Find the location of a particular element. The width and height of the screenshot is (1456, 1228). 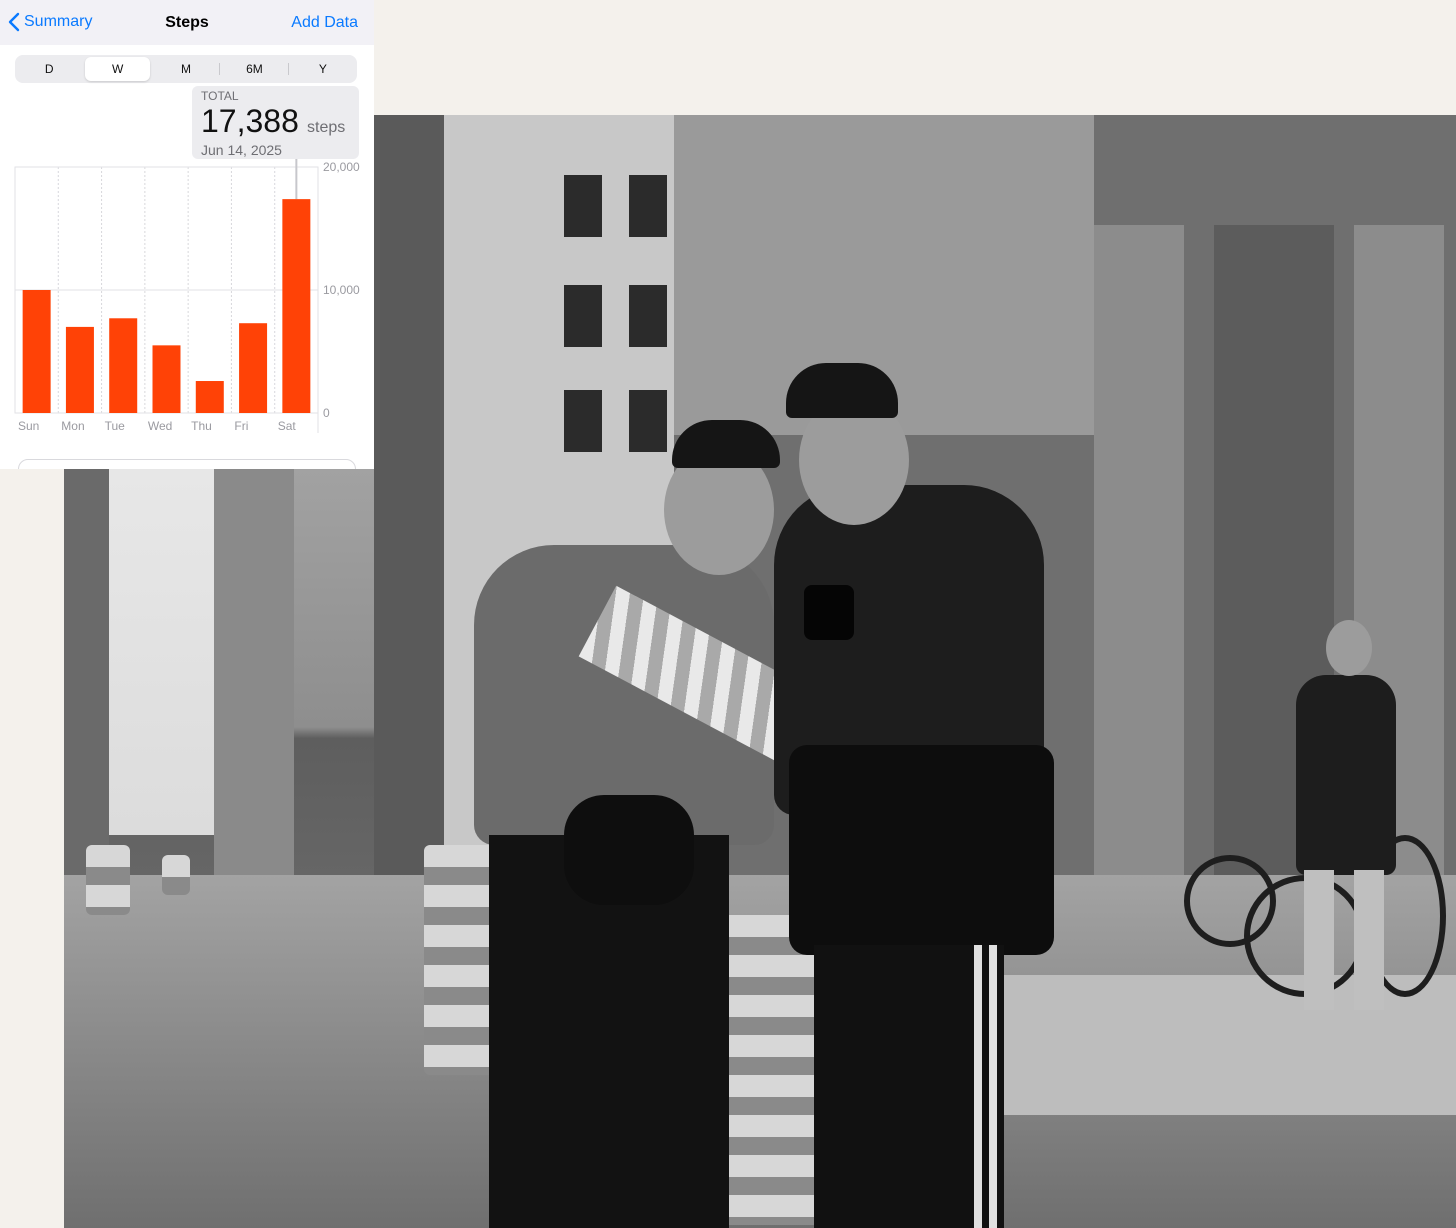

phone is located at coordinates (829, 612).